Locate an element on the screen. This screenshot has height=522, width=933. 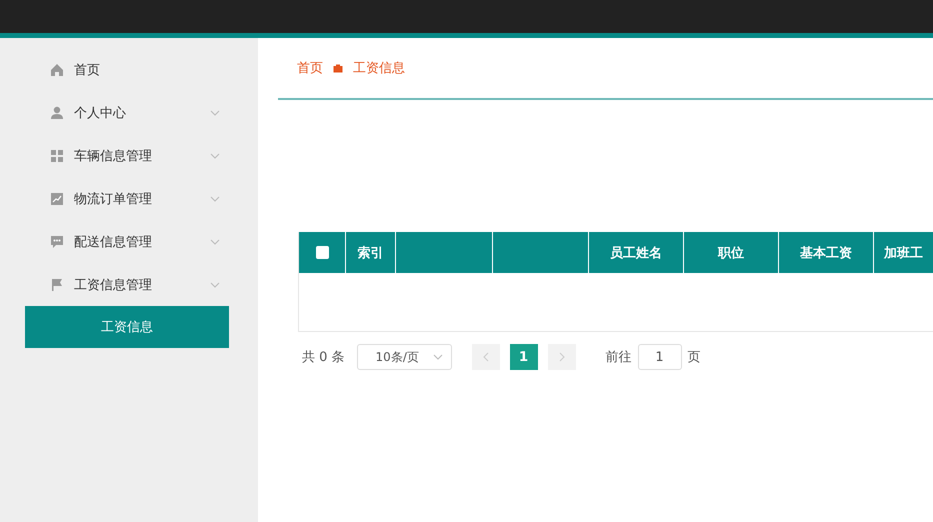
bag-icon is located at coordinates (338, 68).